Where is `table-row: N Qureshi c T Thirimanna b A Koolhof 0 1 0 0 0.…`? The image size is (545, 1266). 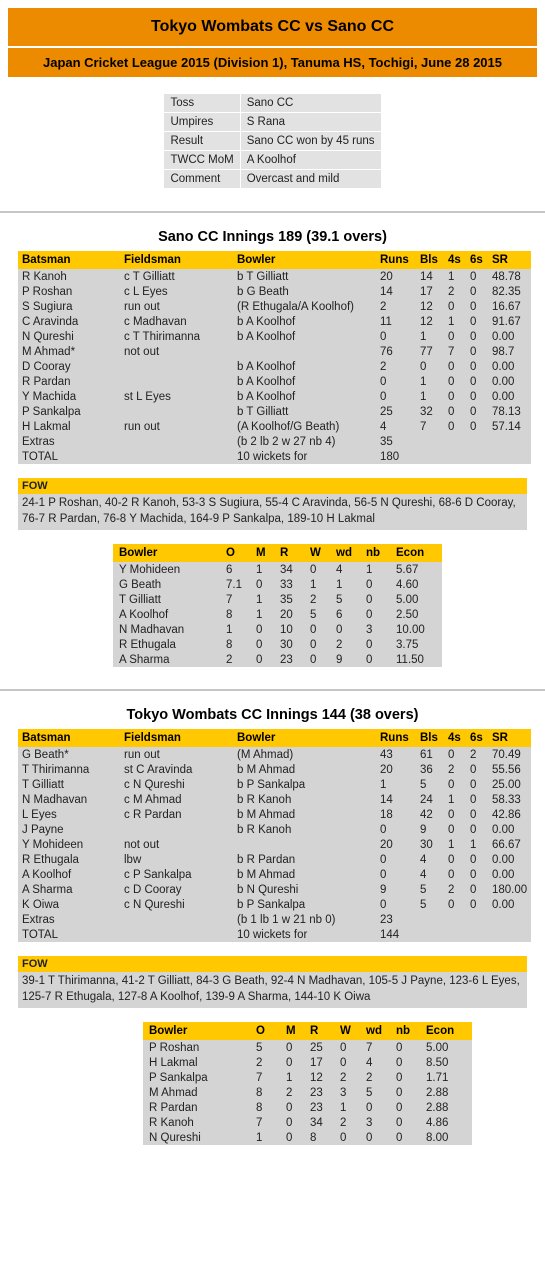 table-row: N Qureshi c T Thirimanna b A Koolhof 0 1 0 0 0.… is located at coordinates (274, 336).